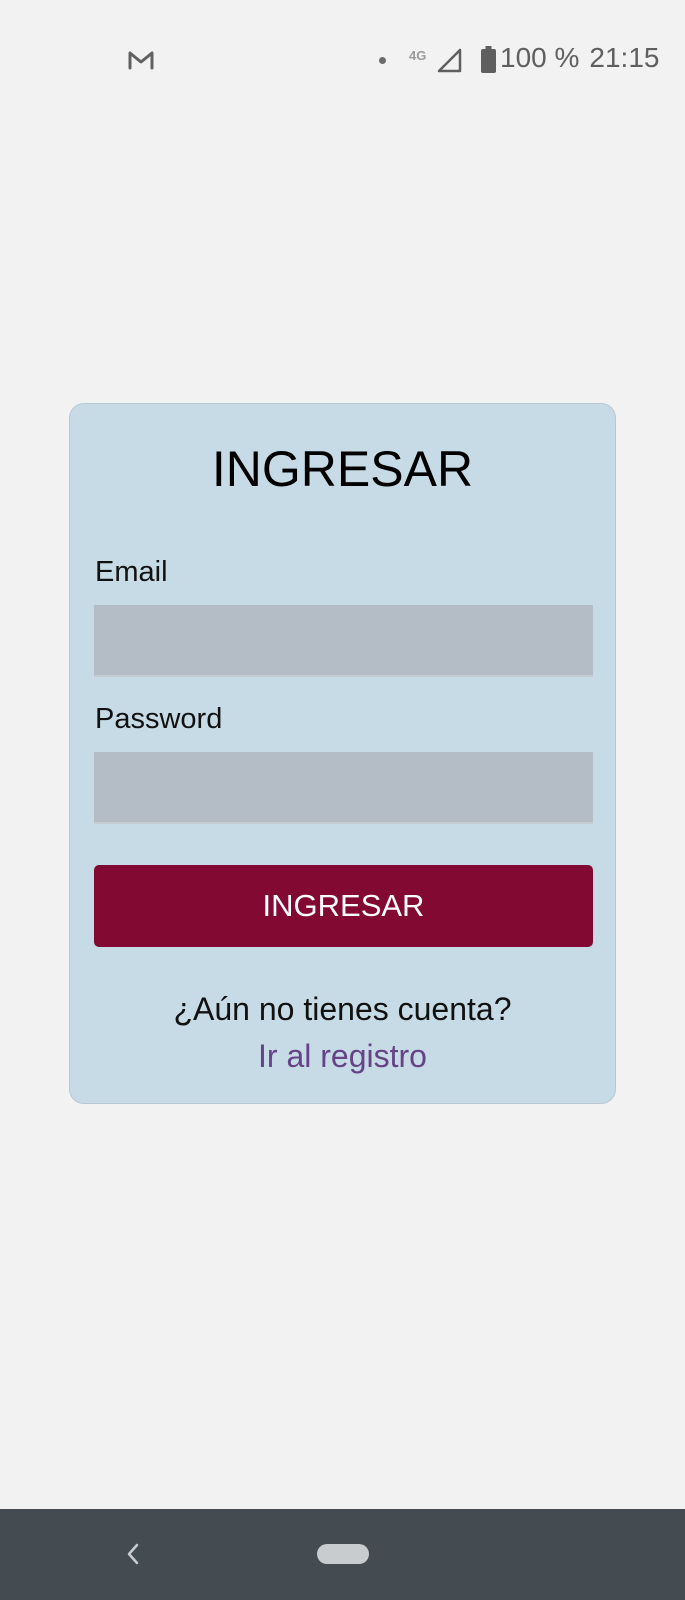 Image resolution: width=685 pixels, height=1600 pixels. I want to click on password-label: Password, so click(159, 719).